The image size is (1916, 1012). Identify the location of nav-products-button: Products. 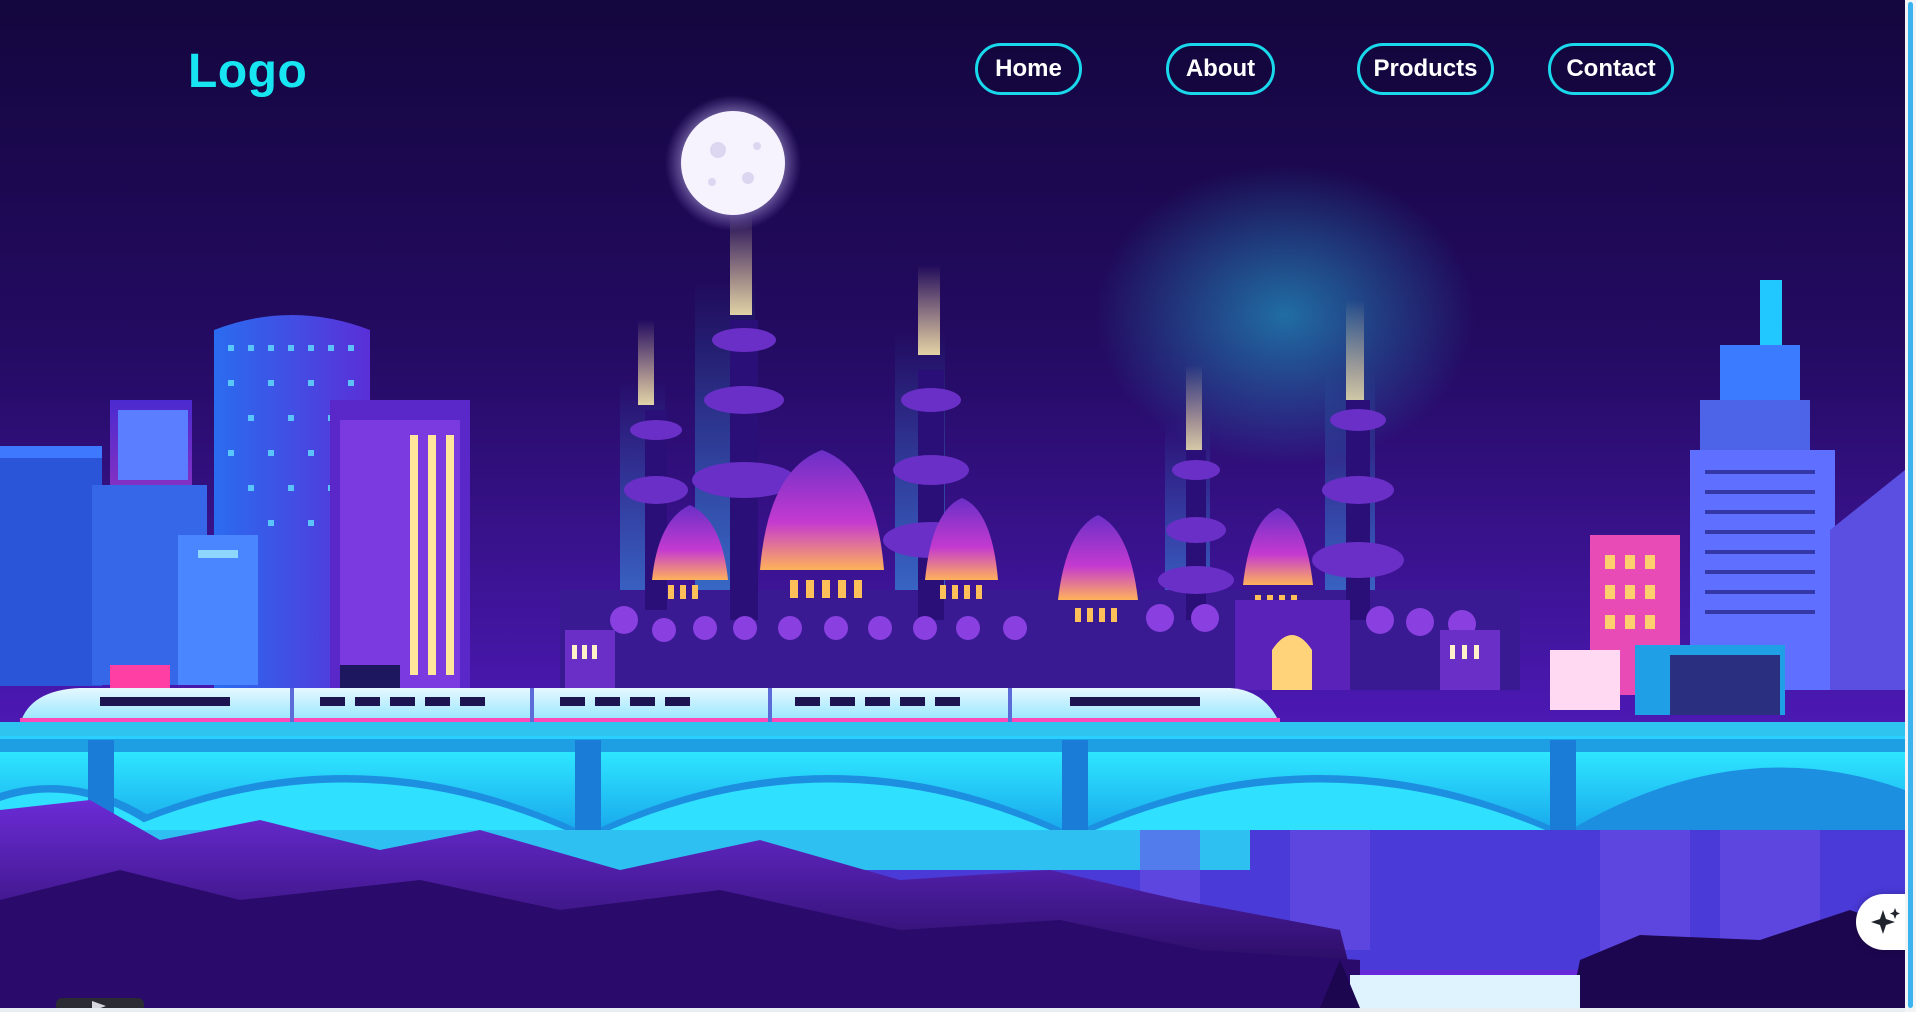
(1425, 69).